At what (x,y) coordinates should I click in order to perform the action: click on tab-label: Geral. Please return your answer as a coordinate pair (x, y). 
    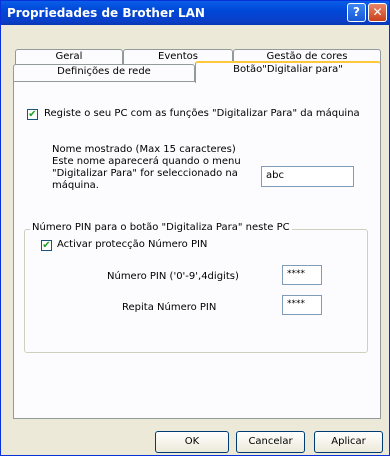
    Looking at the image, I should click on (69, 56).